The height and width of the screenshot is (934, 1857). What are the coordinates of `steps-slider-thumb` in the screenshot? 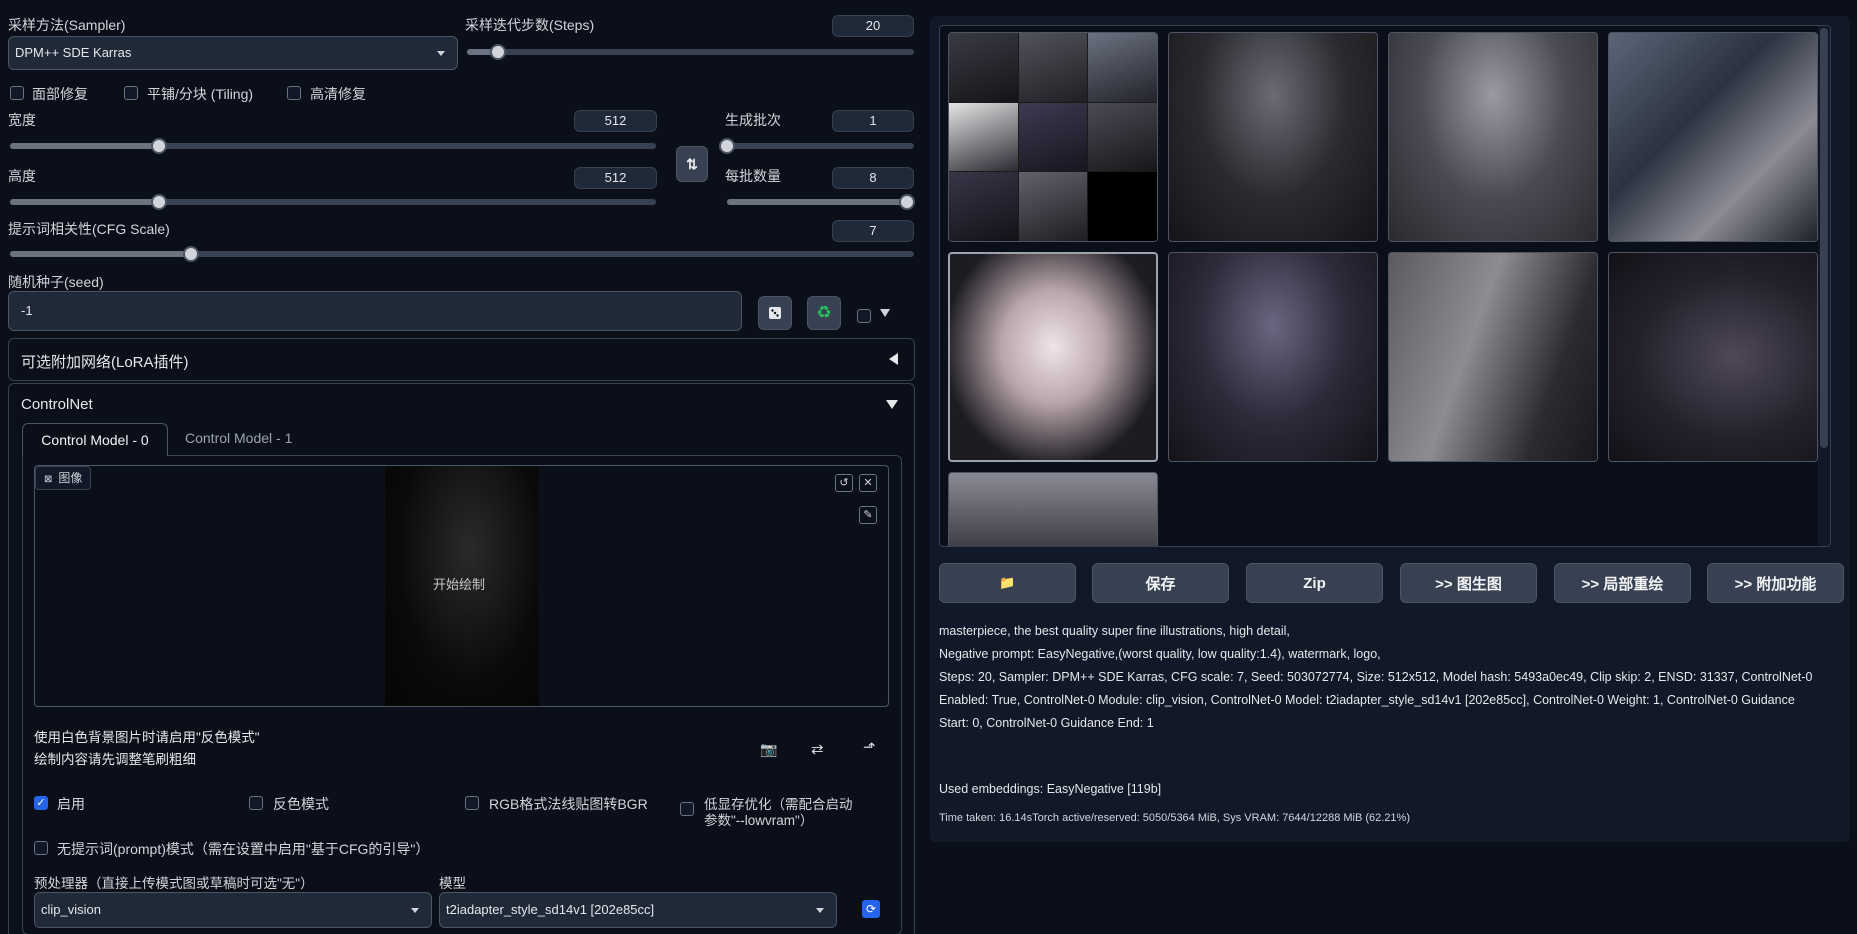 It's located at (498, 52).